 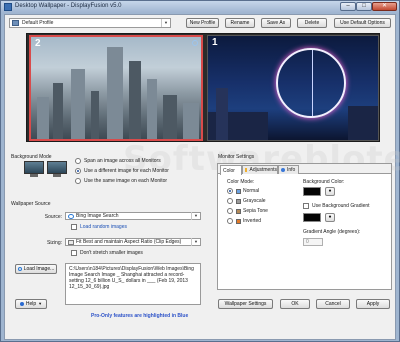 What do you see at coordinates (53, 217) in the screenshot?
I see `source-label: Source:` at bounding box center [53, 217].